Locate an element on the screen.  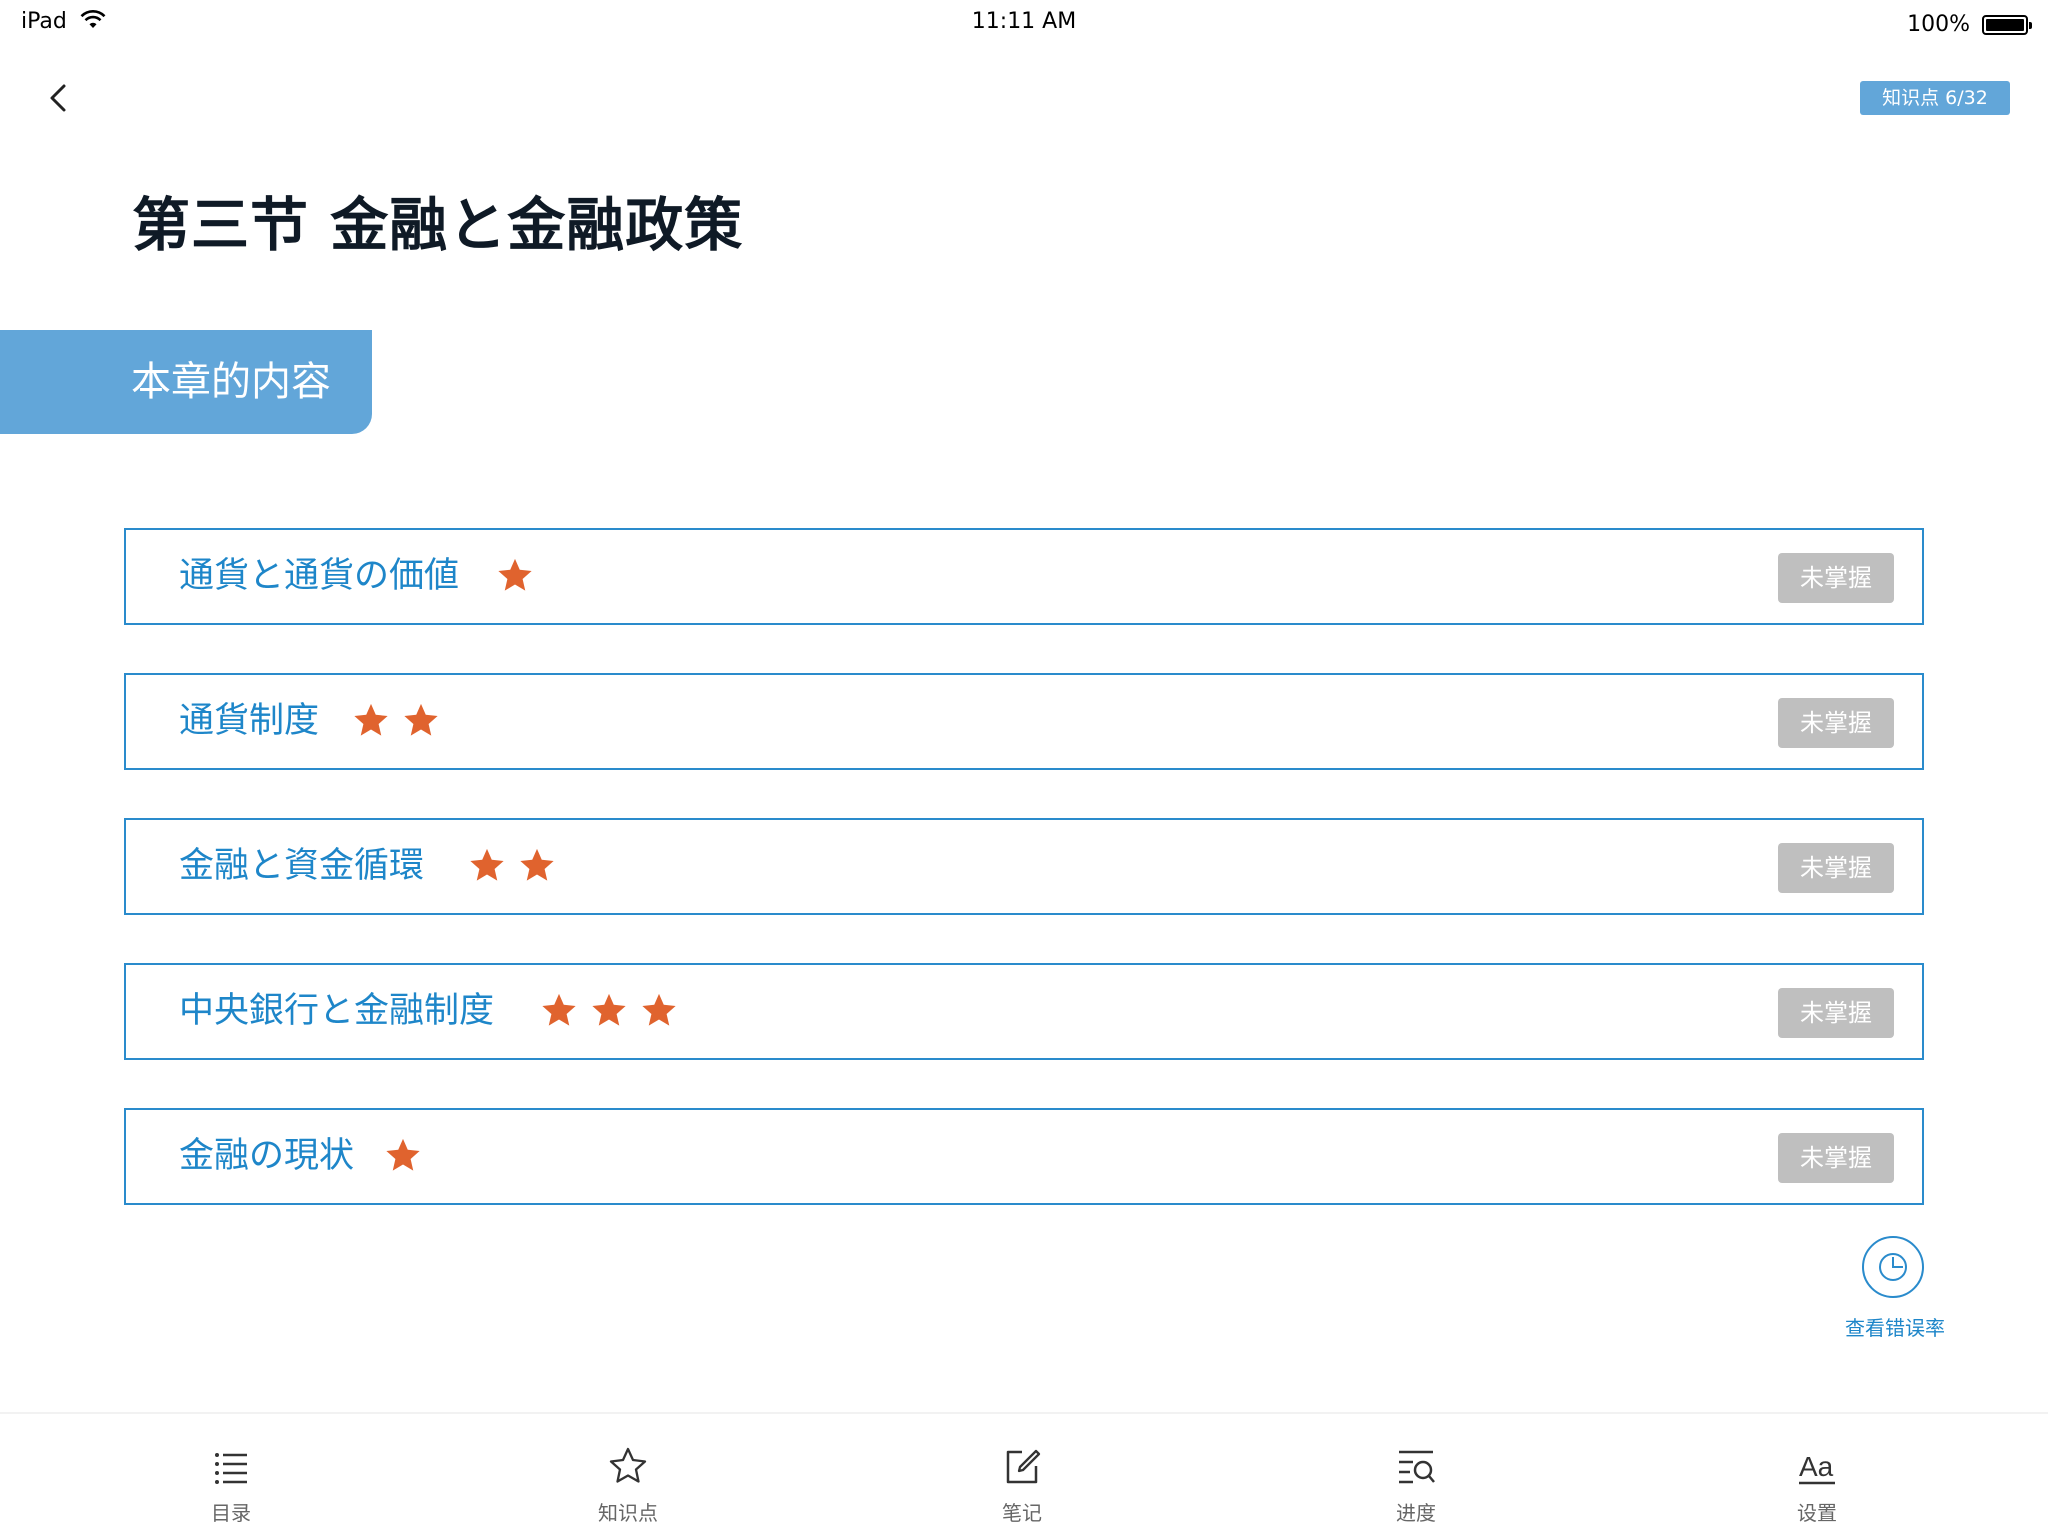
topic-label: 金融の現状 is located at coordinates (267, 1156).